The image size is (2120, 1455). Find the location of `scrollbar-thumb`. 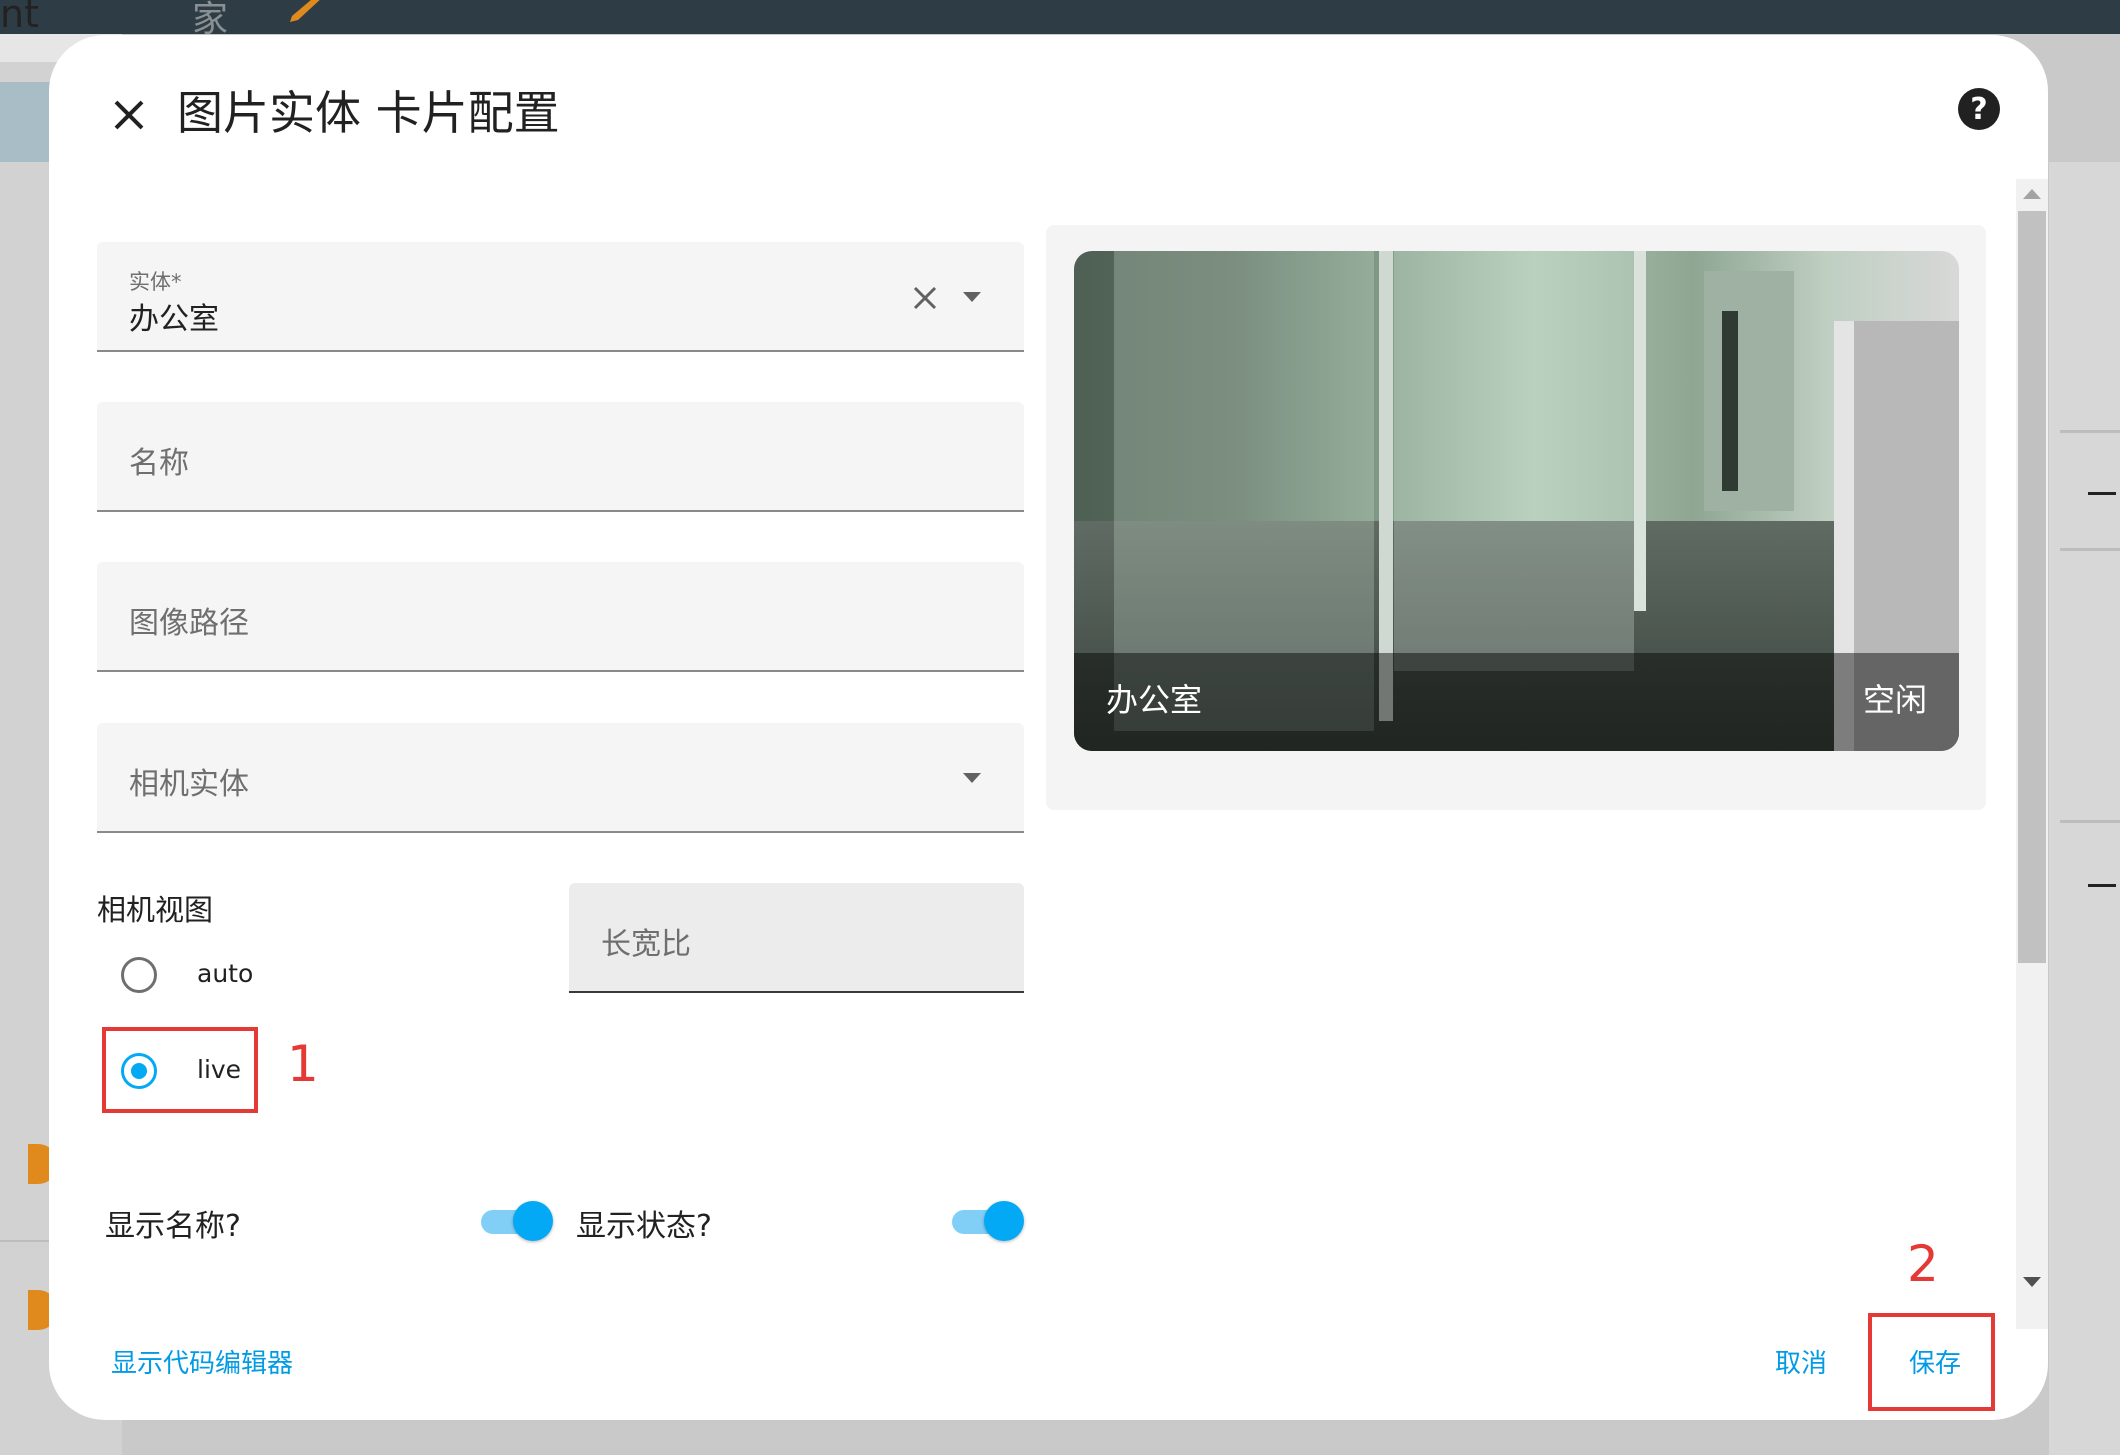

scrollbar-thumb is located at coordinates (2032, 587).